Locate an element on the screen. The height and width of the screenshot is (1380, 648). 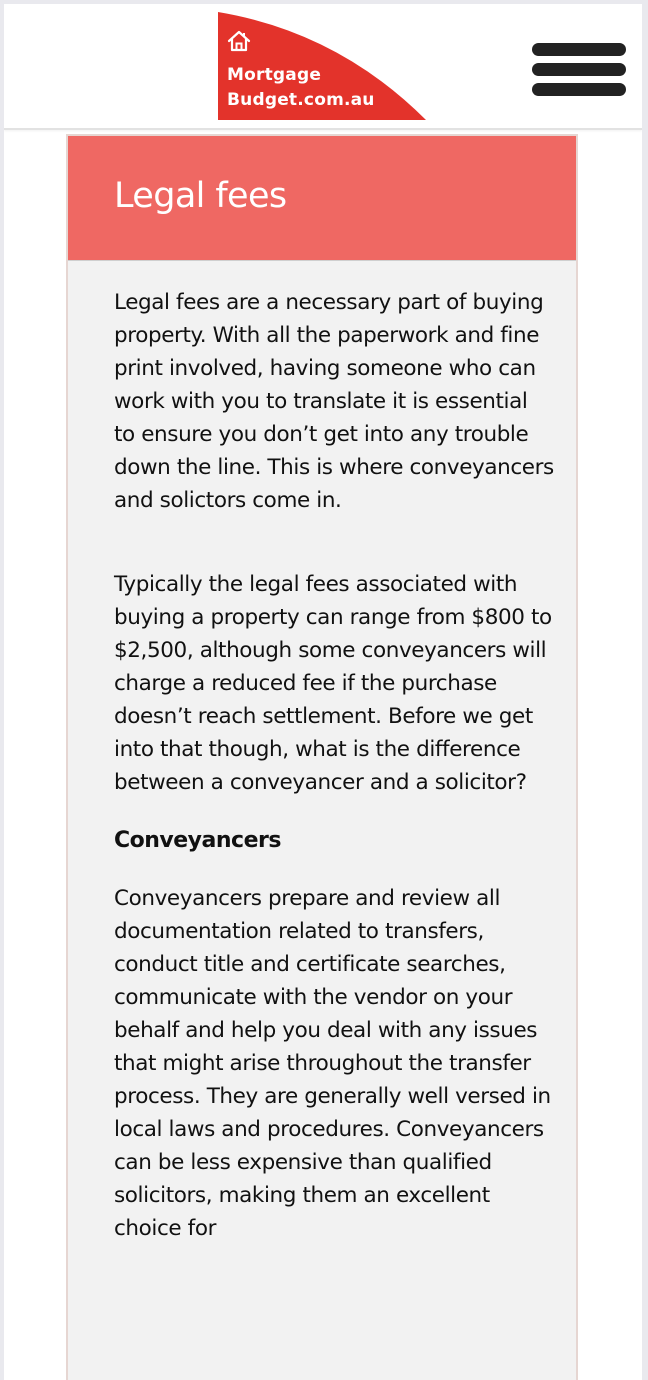
site-logo-link: Mortgage Budget.com.au is located at coordinates (323, 66).